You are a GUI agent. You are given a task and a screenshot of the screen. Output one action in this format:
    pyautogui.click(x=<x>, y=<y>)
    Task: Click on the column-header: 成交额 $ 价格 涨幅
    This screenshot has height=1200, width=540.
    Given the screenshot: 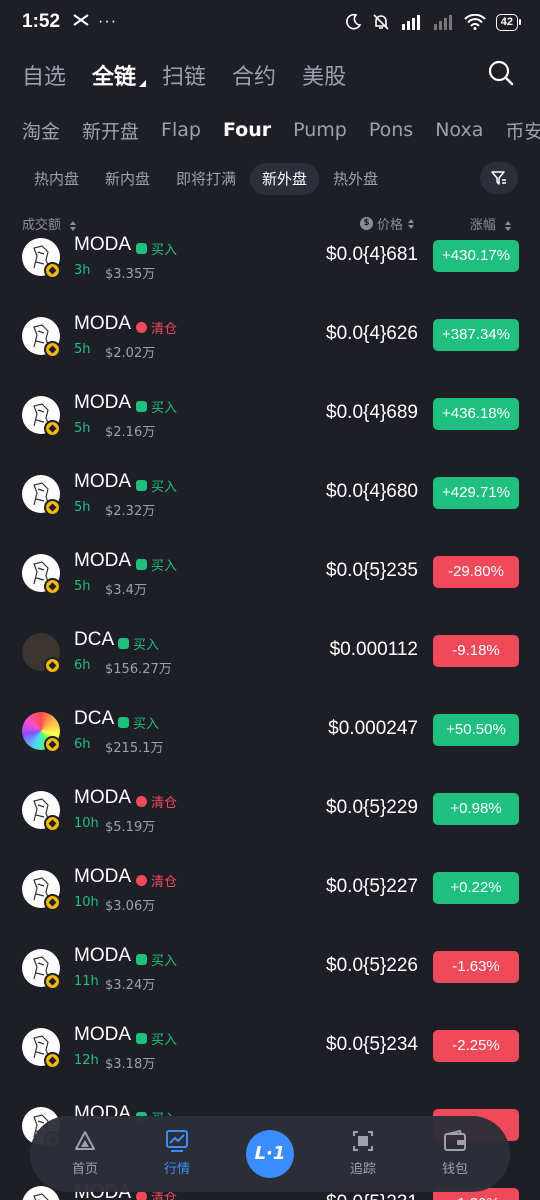 What is the action you would take?
    pyautogui.click(x=270, y=223)
    